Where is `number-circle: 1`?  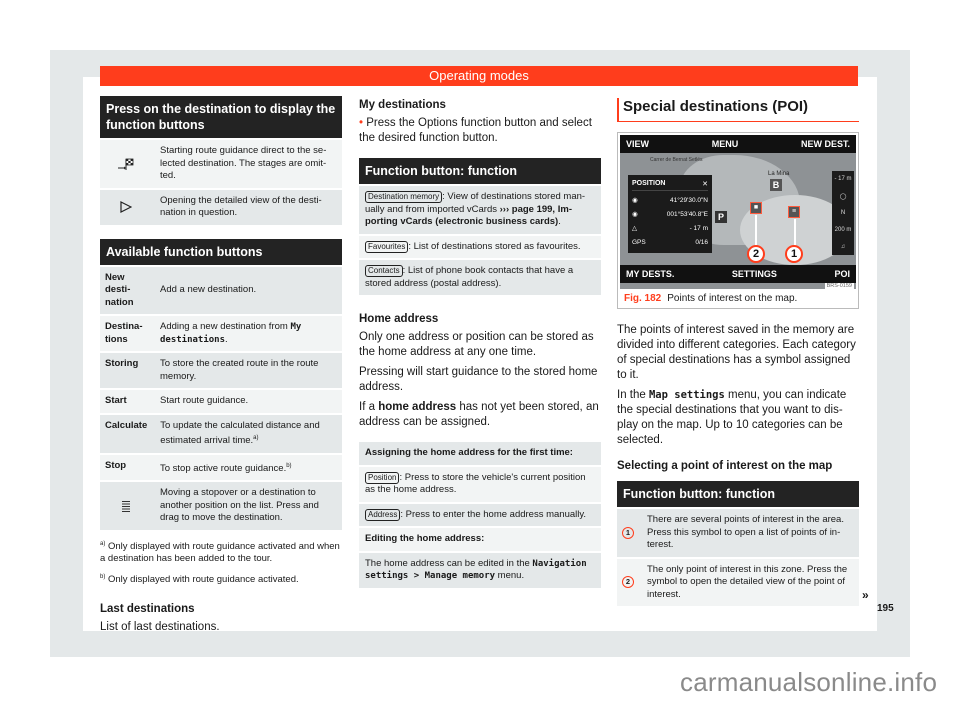 number-circle: 1 is located at coordinates (628, 532).